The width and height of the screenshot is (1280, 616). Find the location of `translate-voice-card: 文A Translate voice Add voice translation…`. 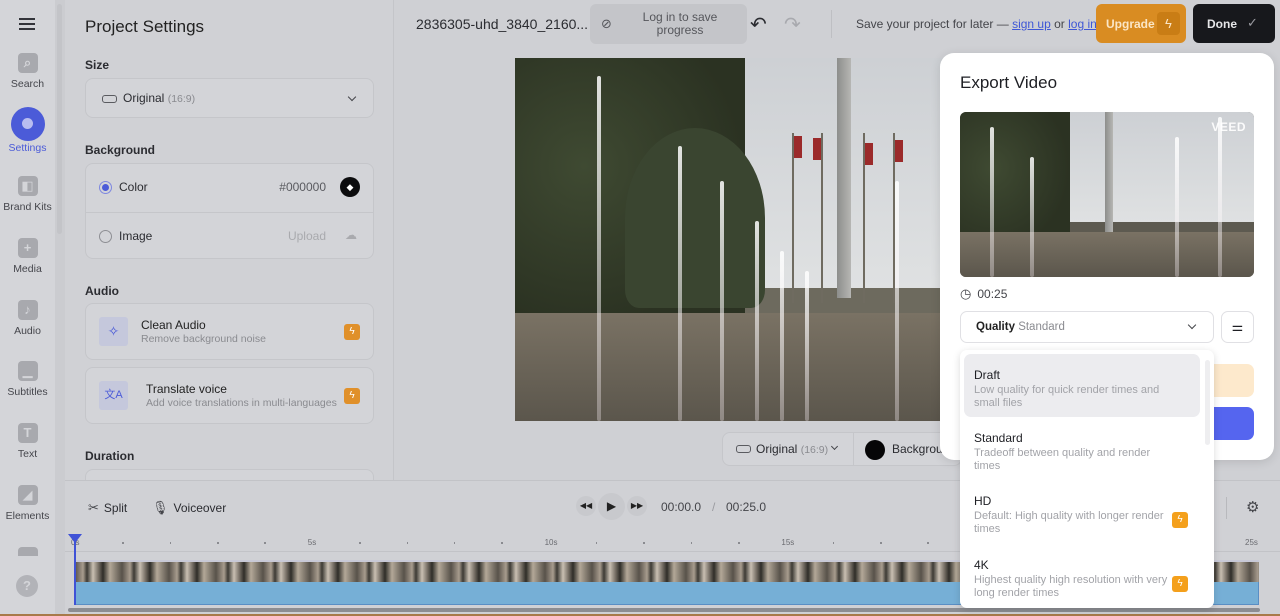

translate-voice-card: 文A Translate voice Add voice translation… is located at coordinates (229, 395).